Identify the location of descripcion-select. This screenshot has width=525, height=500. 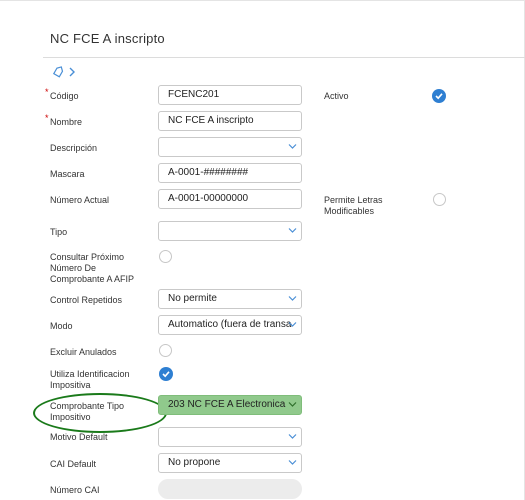
(230, 147).